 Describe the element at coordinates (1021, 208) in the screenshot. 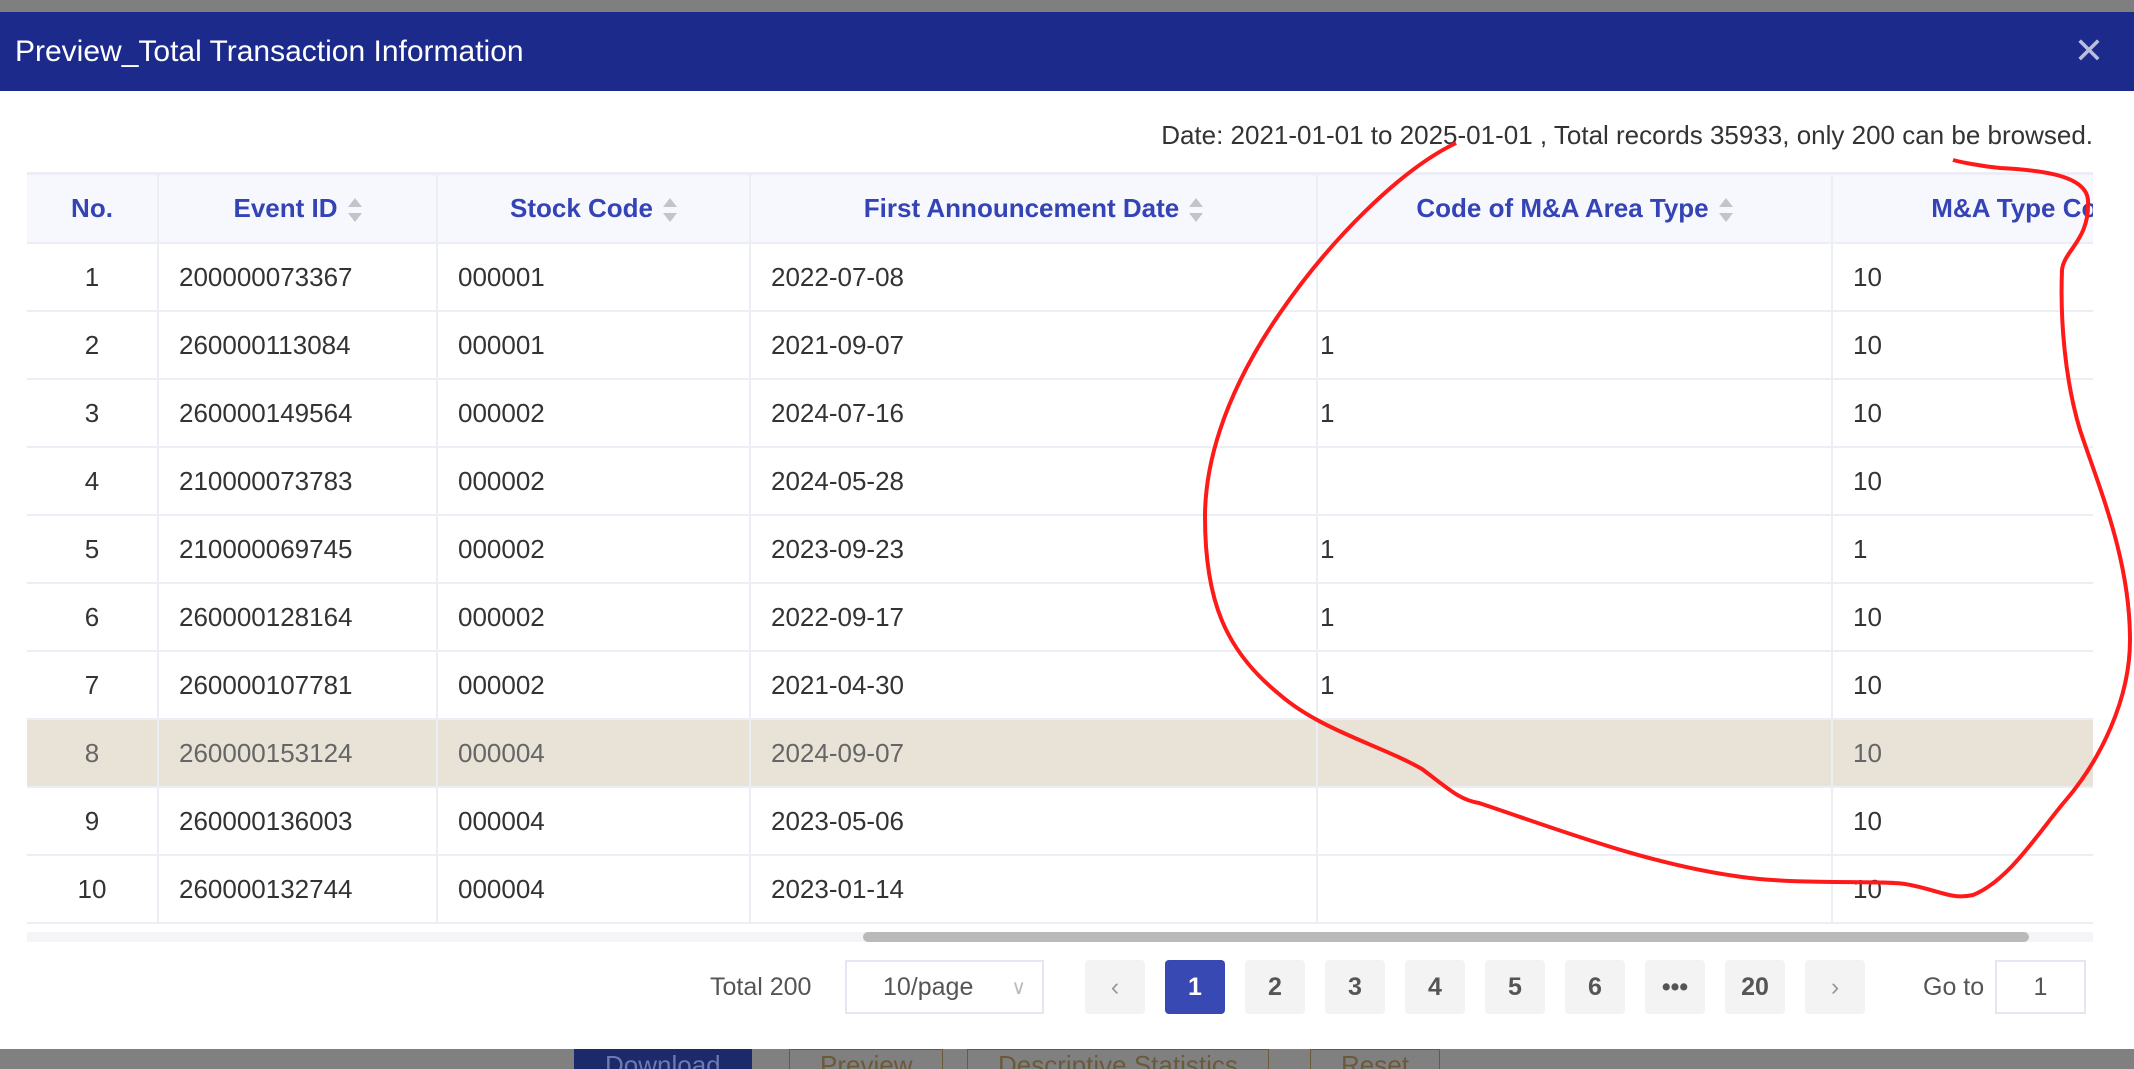

I see `column-header-label: First Announcement Date` at that location.